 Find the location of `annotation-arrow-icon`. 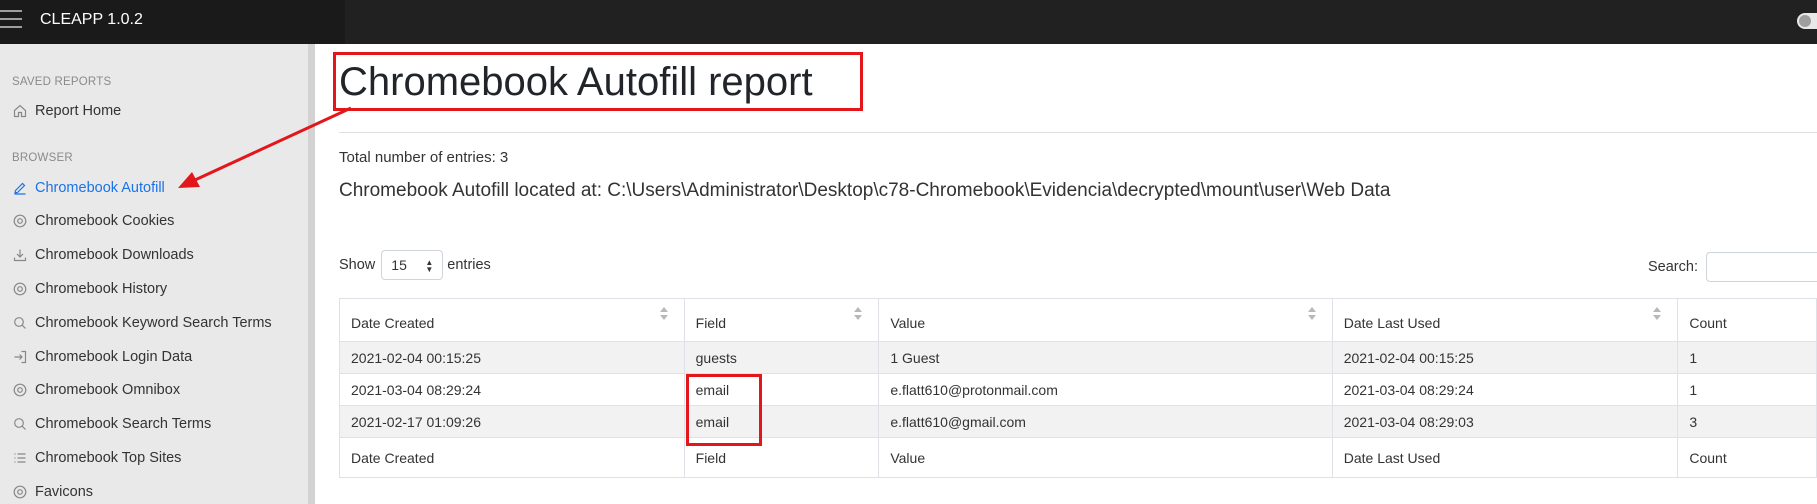

annotation-arrow-icon is located at coordinates (265, 147).